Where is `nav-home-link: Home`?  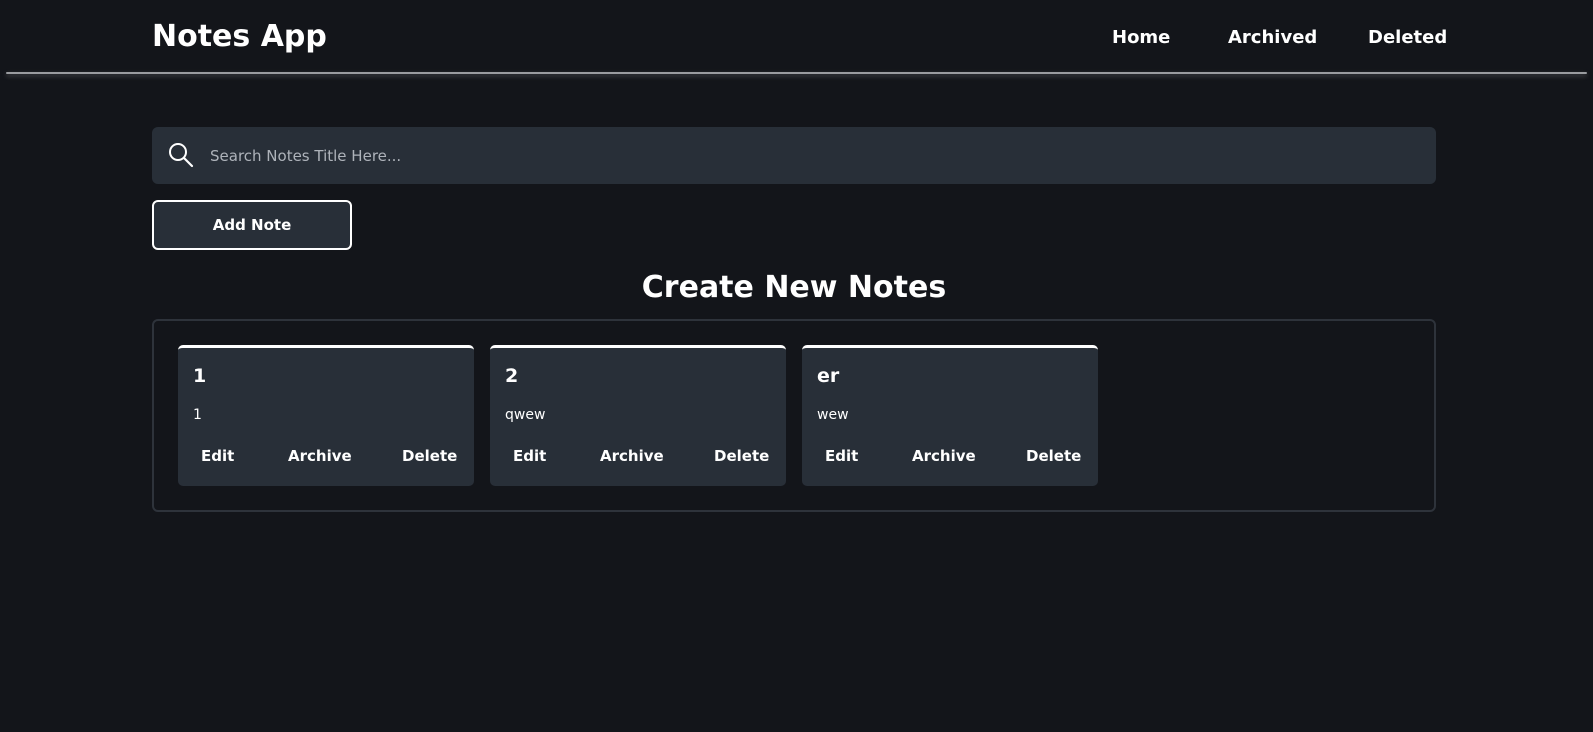 nav-home-link: Home is located at coordinates (1141, 37).